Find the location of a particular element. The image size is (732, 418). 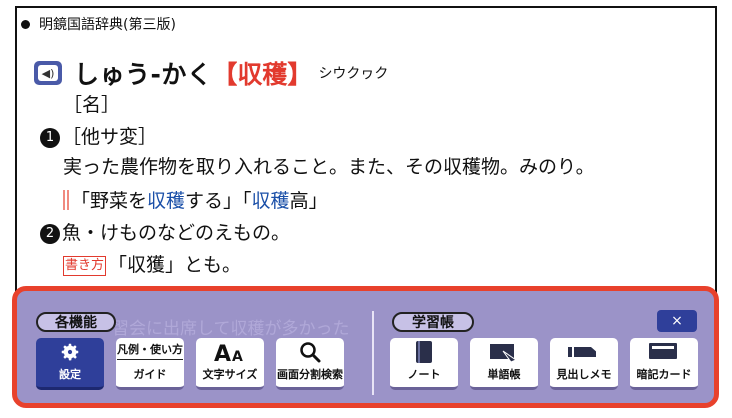

vocabulary-button: 単語帳 is located at coordinates (504, 364).